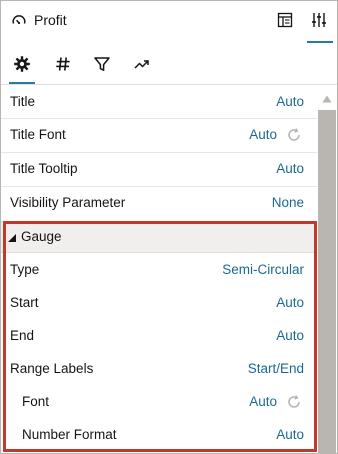 The image size is (338, 454). I want to click on layout-icon, so click(285, 20).